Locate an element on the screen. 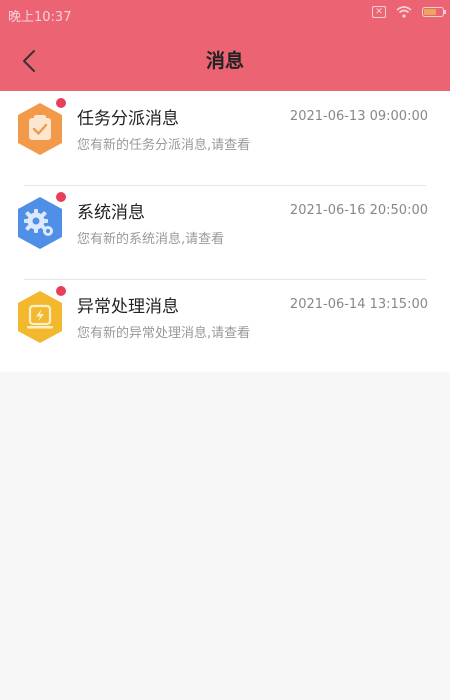 The height and width of the screenshot is (700, 450). message-title: 系统消息 is located at coordinates (111, 213).